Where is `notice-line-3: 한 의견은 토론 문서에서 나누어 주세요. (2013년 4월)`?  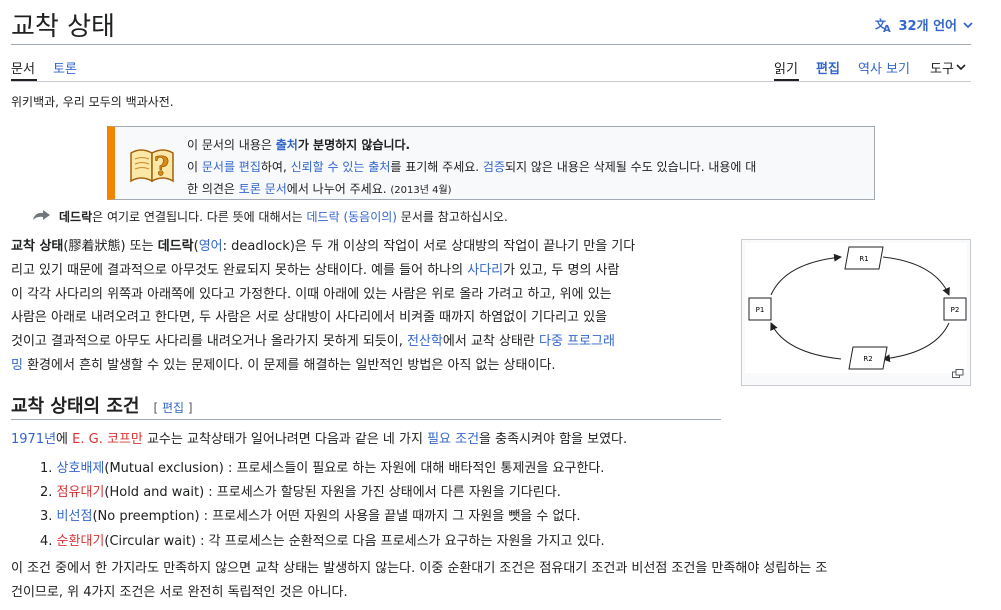 notice-line-3: 한 의견은 토론 문서에서 나누어 주세요. (2013년 4월) is located at coordinates (319, 189).